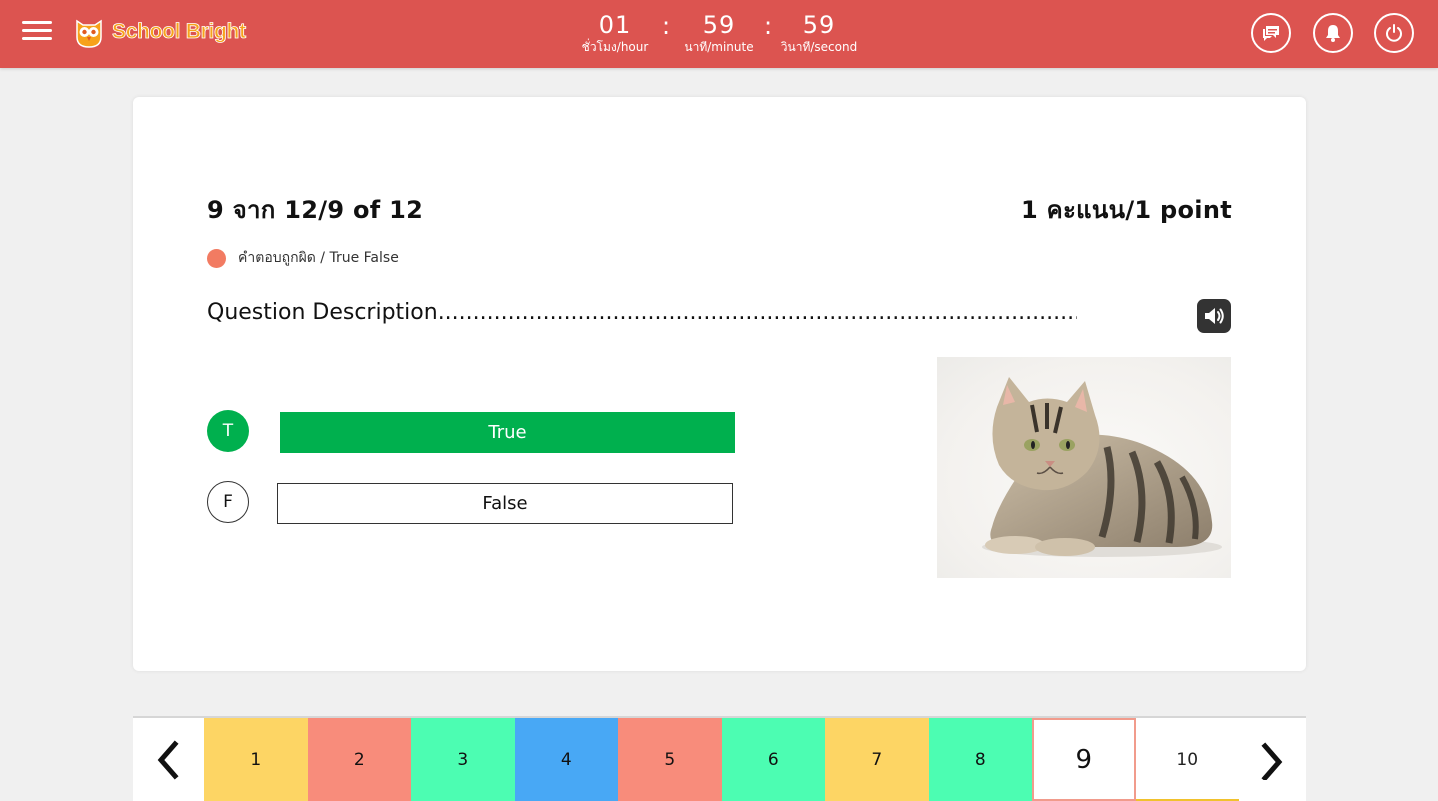 The image size is (1438, 801). I want to click on timer-hours-value: 01, so click(615, 25).